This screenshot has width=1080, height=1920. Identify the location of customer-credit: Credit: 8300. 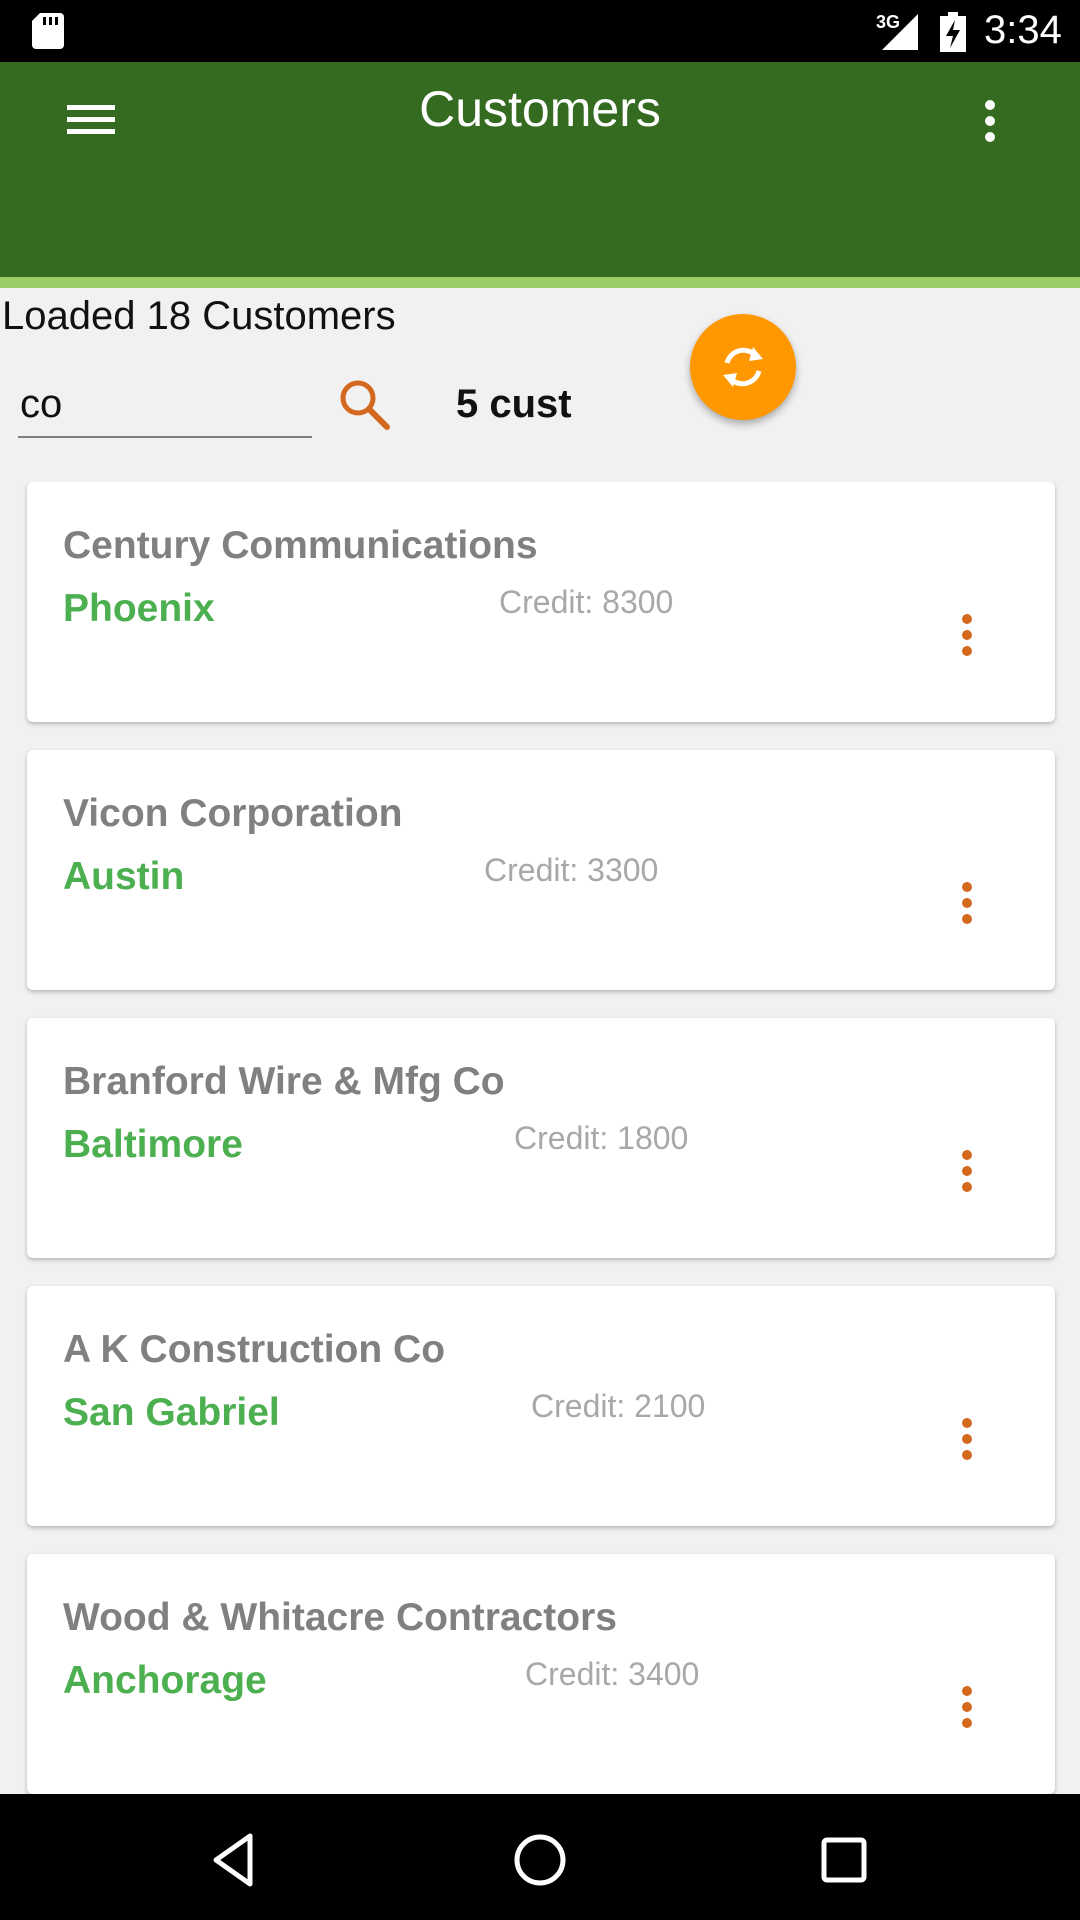
(586, 602).